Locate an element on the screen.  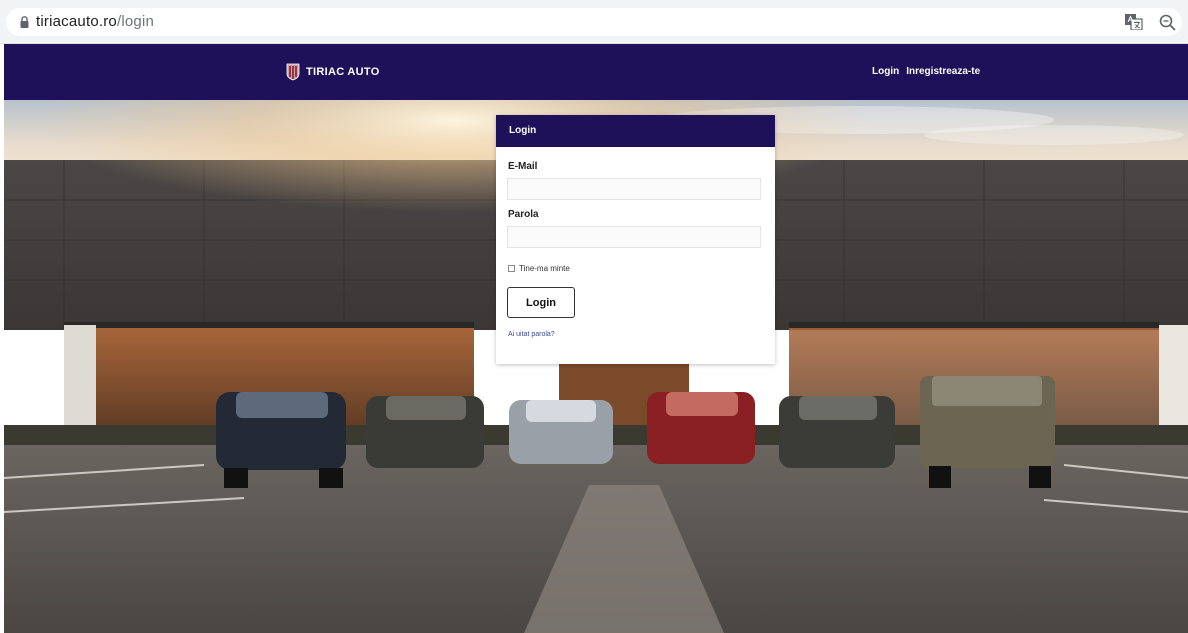
remember-me: Tine-ma minte is located at coordinates (539, 268).